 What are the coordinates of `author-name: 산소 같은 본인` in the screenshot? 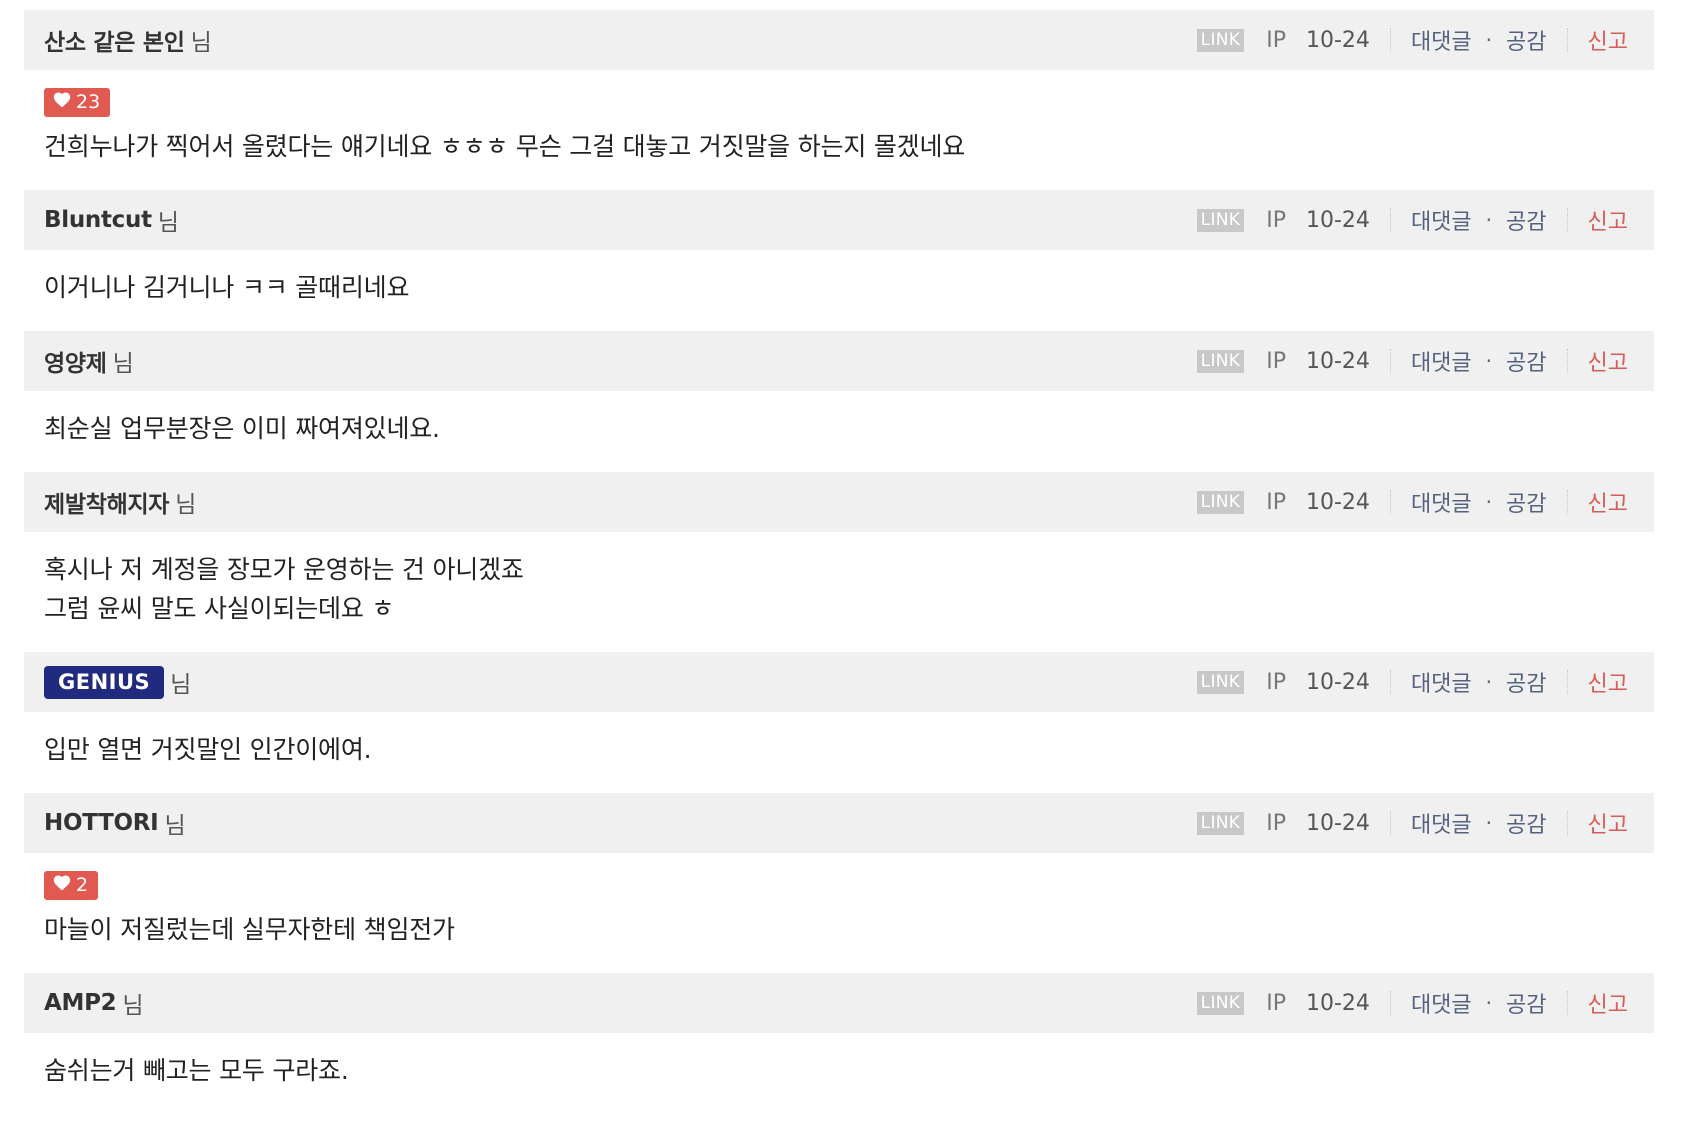 It's located at (114, 40).